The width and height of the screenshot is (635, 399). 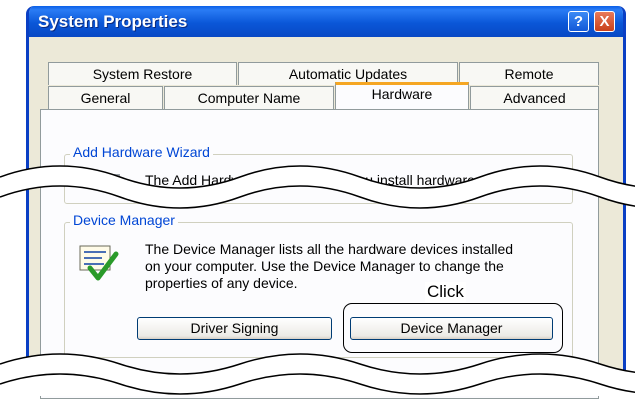 What do you see at coordinates (221, 283) in the screenshot?
I see `device-manager-text-line3: properties of any device.` at bounding box center [221, 283].